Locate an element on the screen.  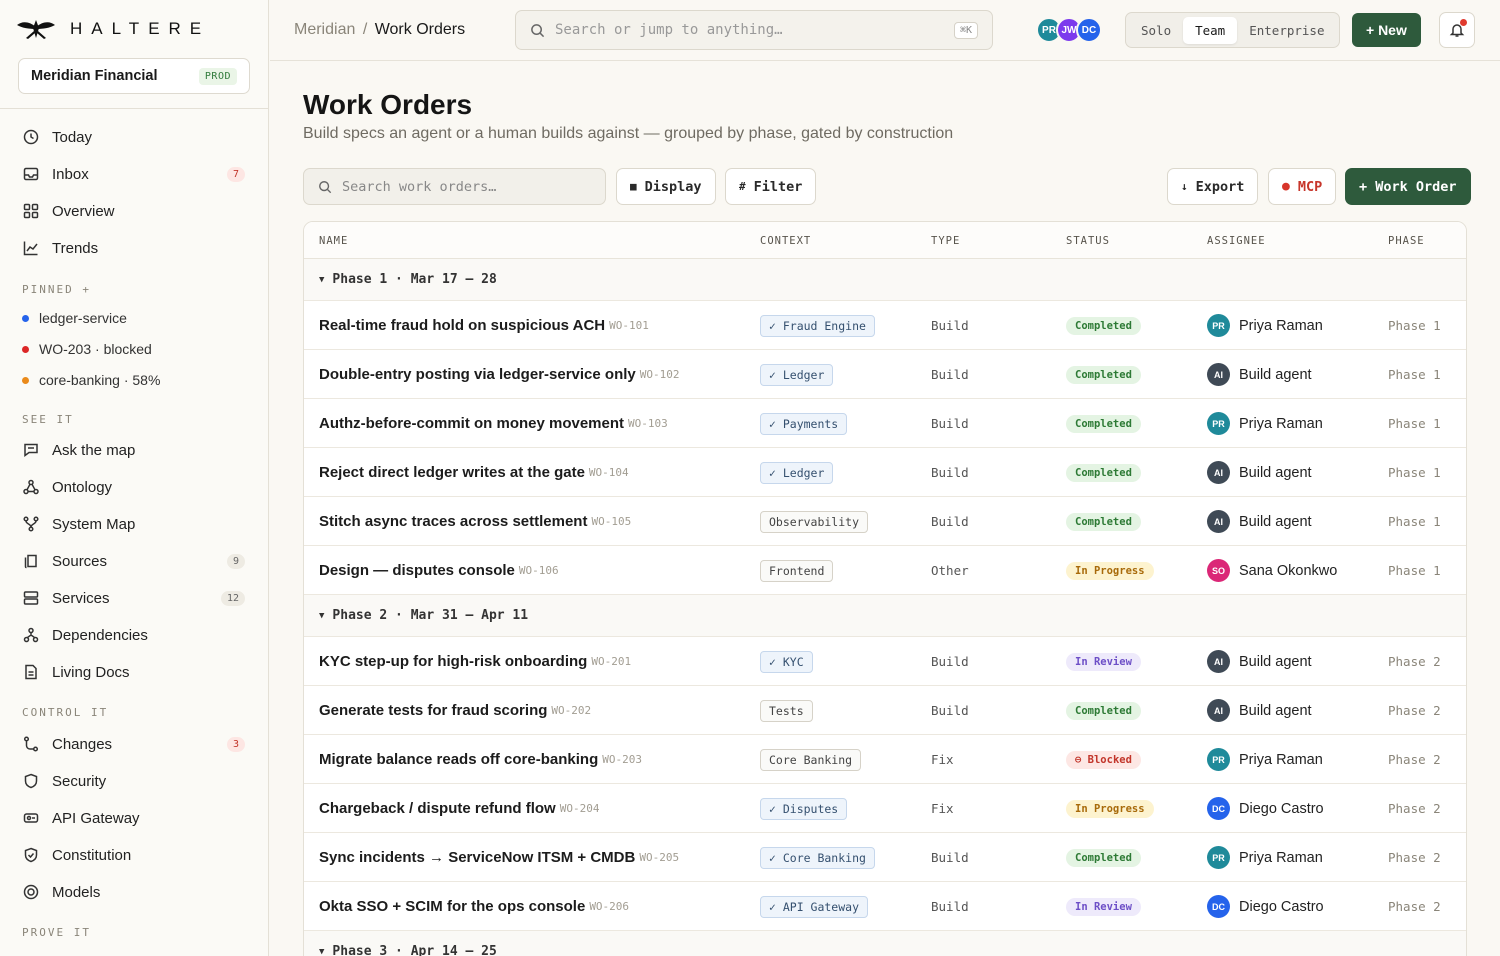
mode-enterprise: Enterprise is located at coordinates (1286, 30).